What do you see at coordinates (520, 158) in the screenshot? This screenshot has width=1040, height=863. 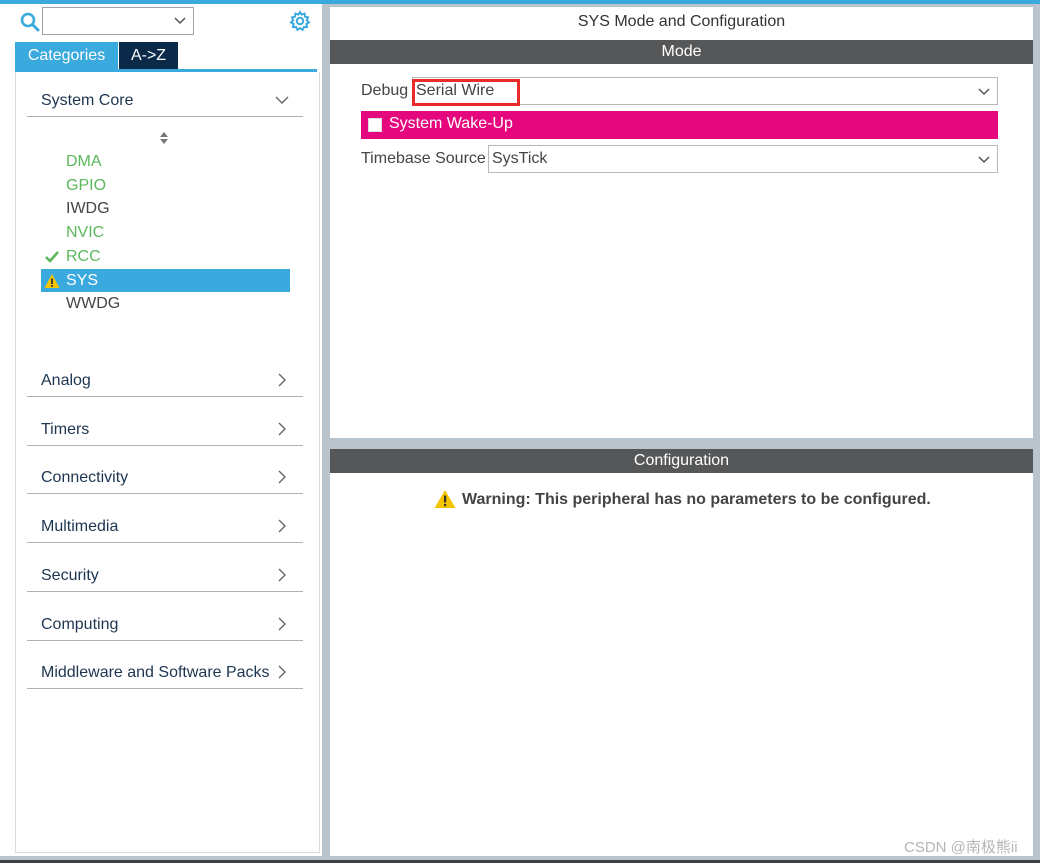 I see `timebase-select-value: SysTick` at bounding box center [520, 158].